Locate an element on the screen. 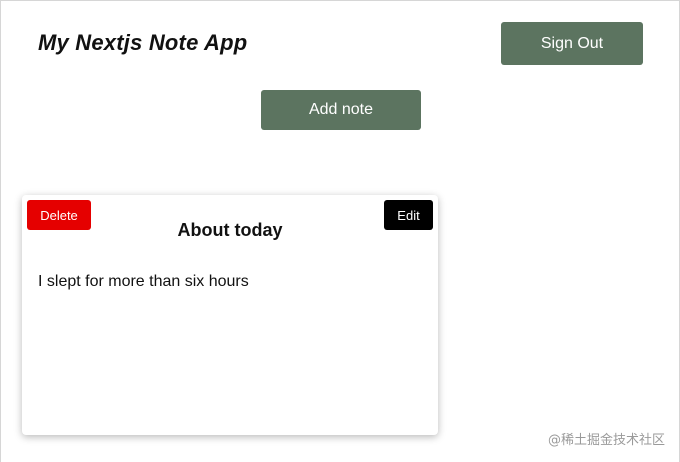  note-title: About today is located at coordinates (230, 230).